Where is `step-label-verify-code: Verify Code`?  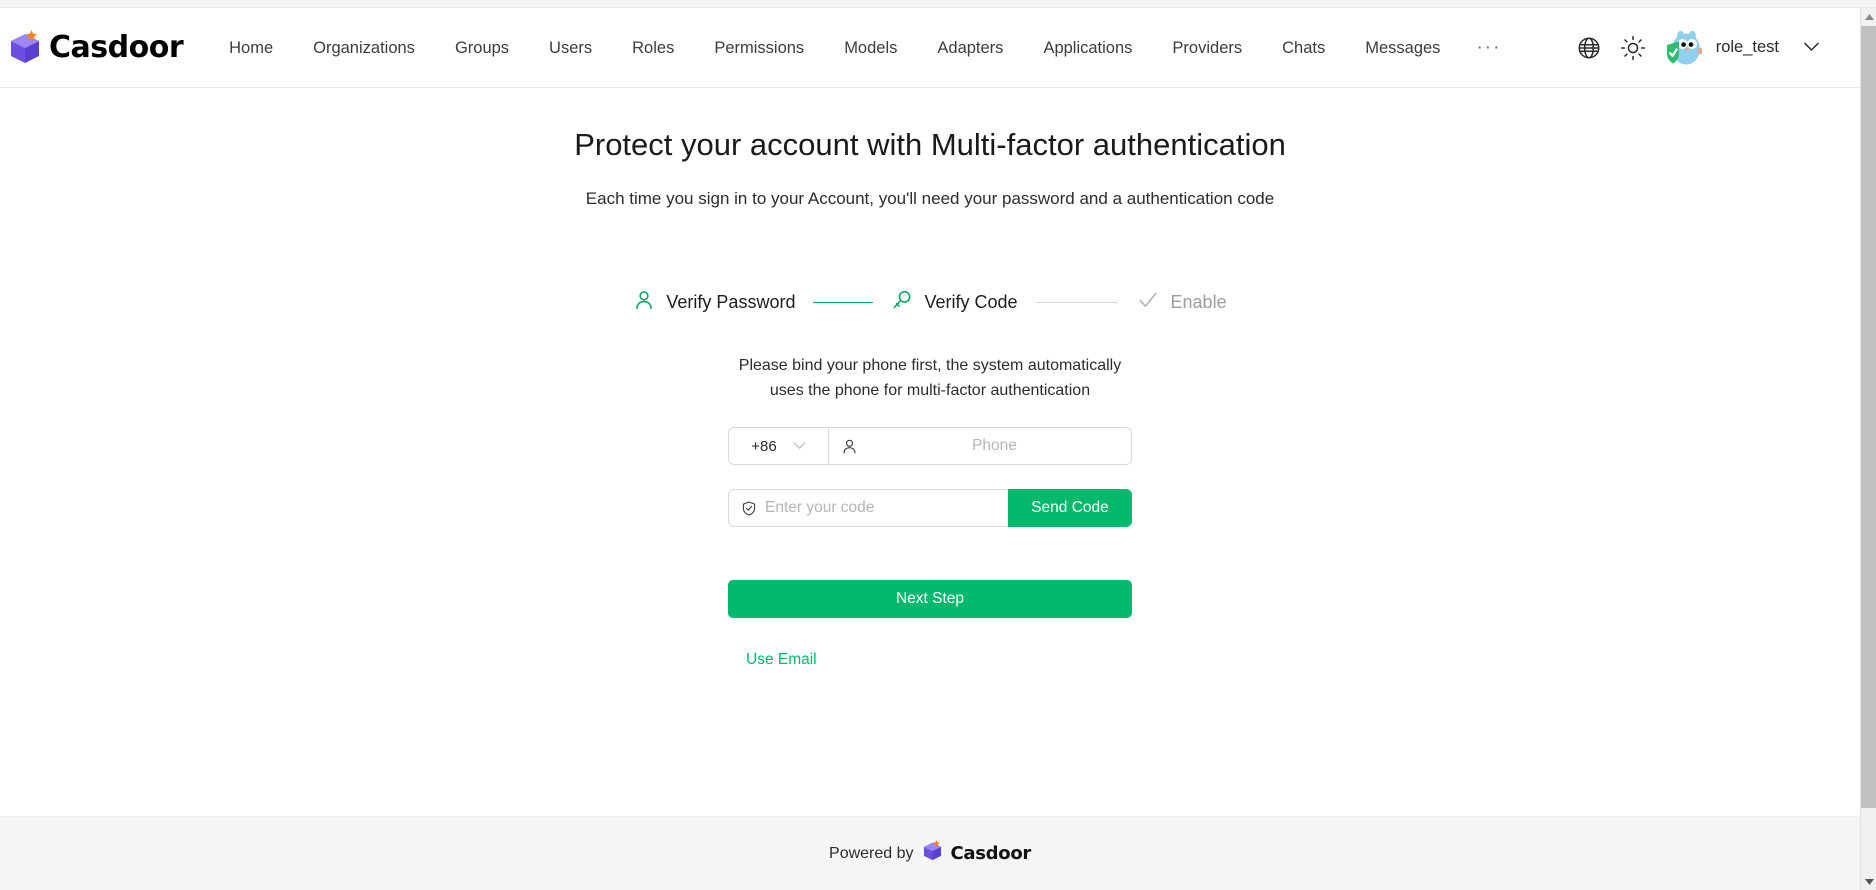
step-label-verify-code: Verify Code is located at coordinates (971, 302).